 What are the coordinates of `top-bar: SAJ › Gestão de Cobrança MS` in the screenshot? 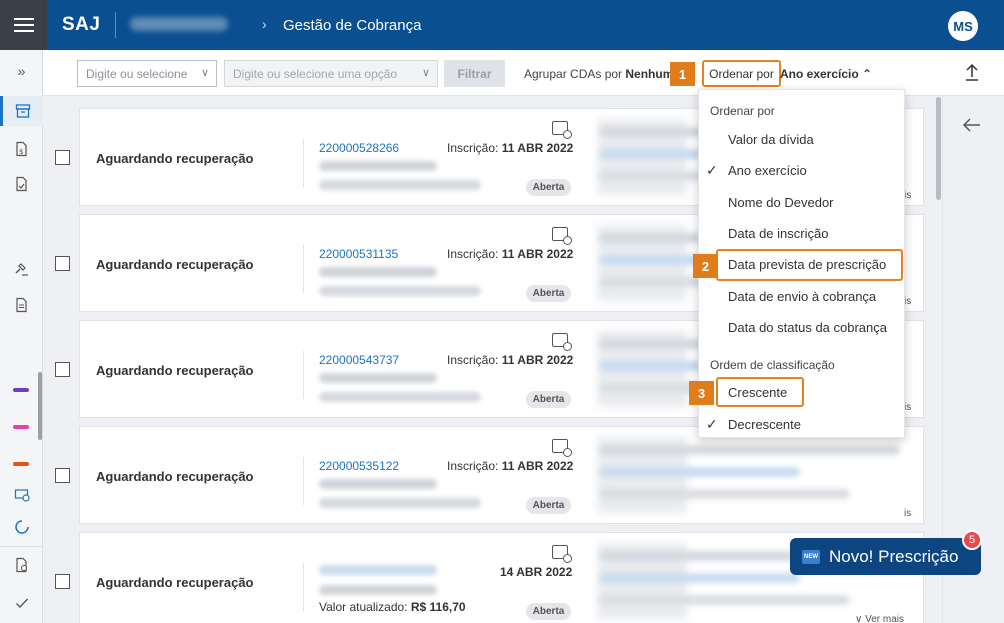 It's located at (502, 25).